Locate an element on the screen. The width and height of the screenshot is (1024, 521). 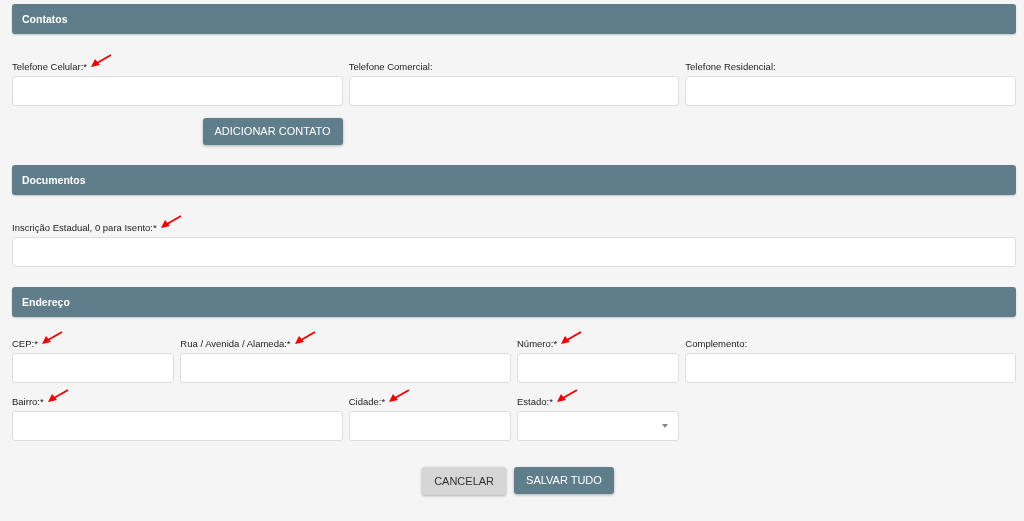
save-button: SALVAR TUDO is located at coordinates (564, 480).